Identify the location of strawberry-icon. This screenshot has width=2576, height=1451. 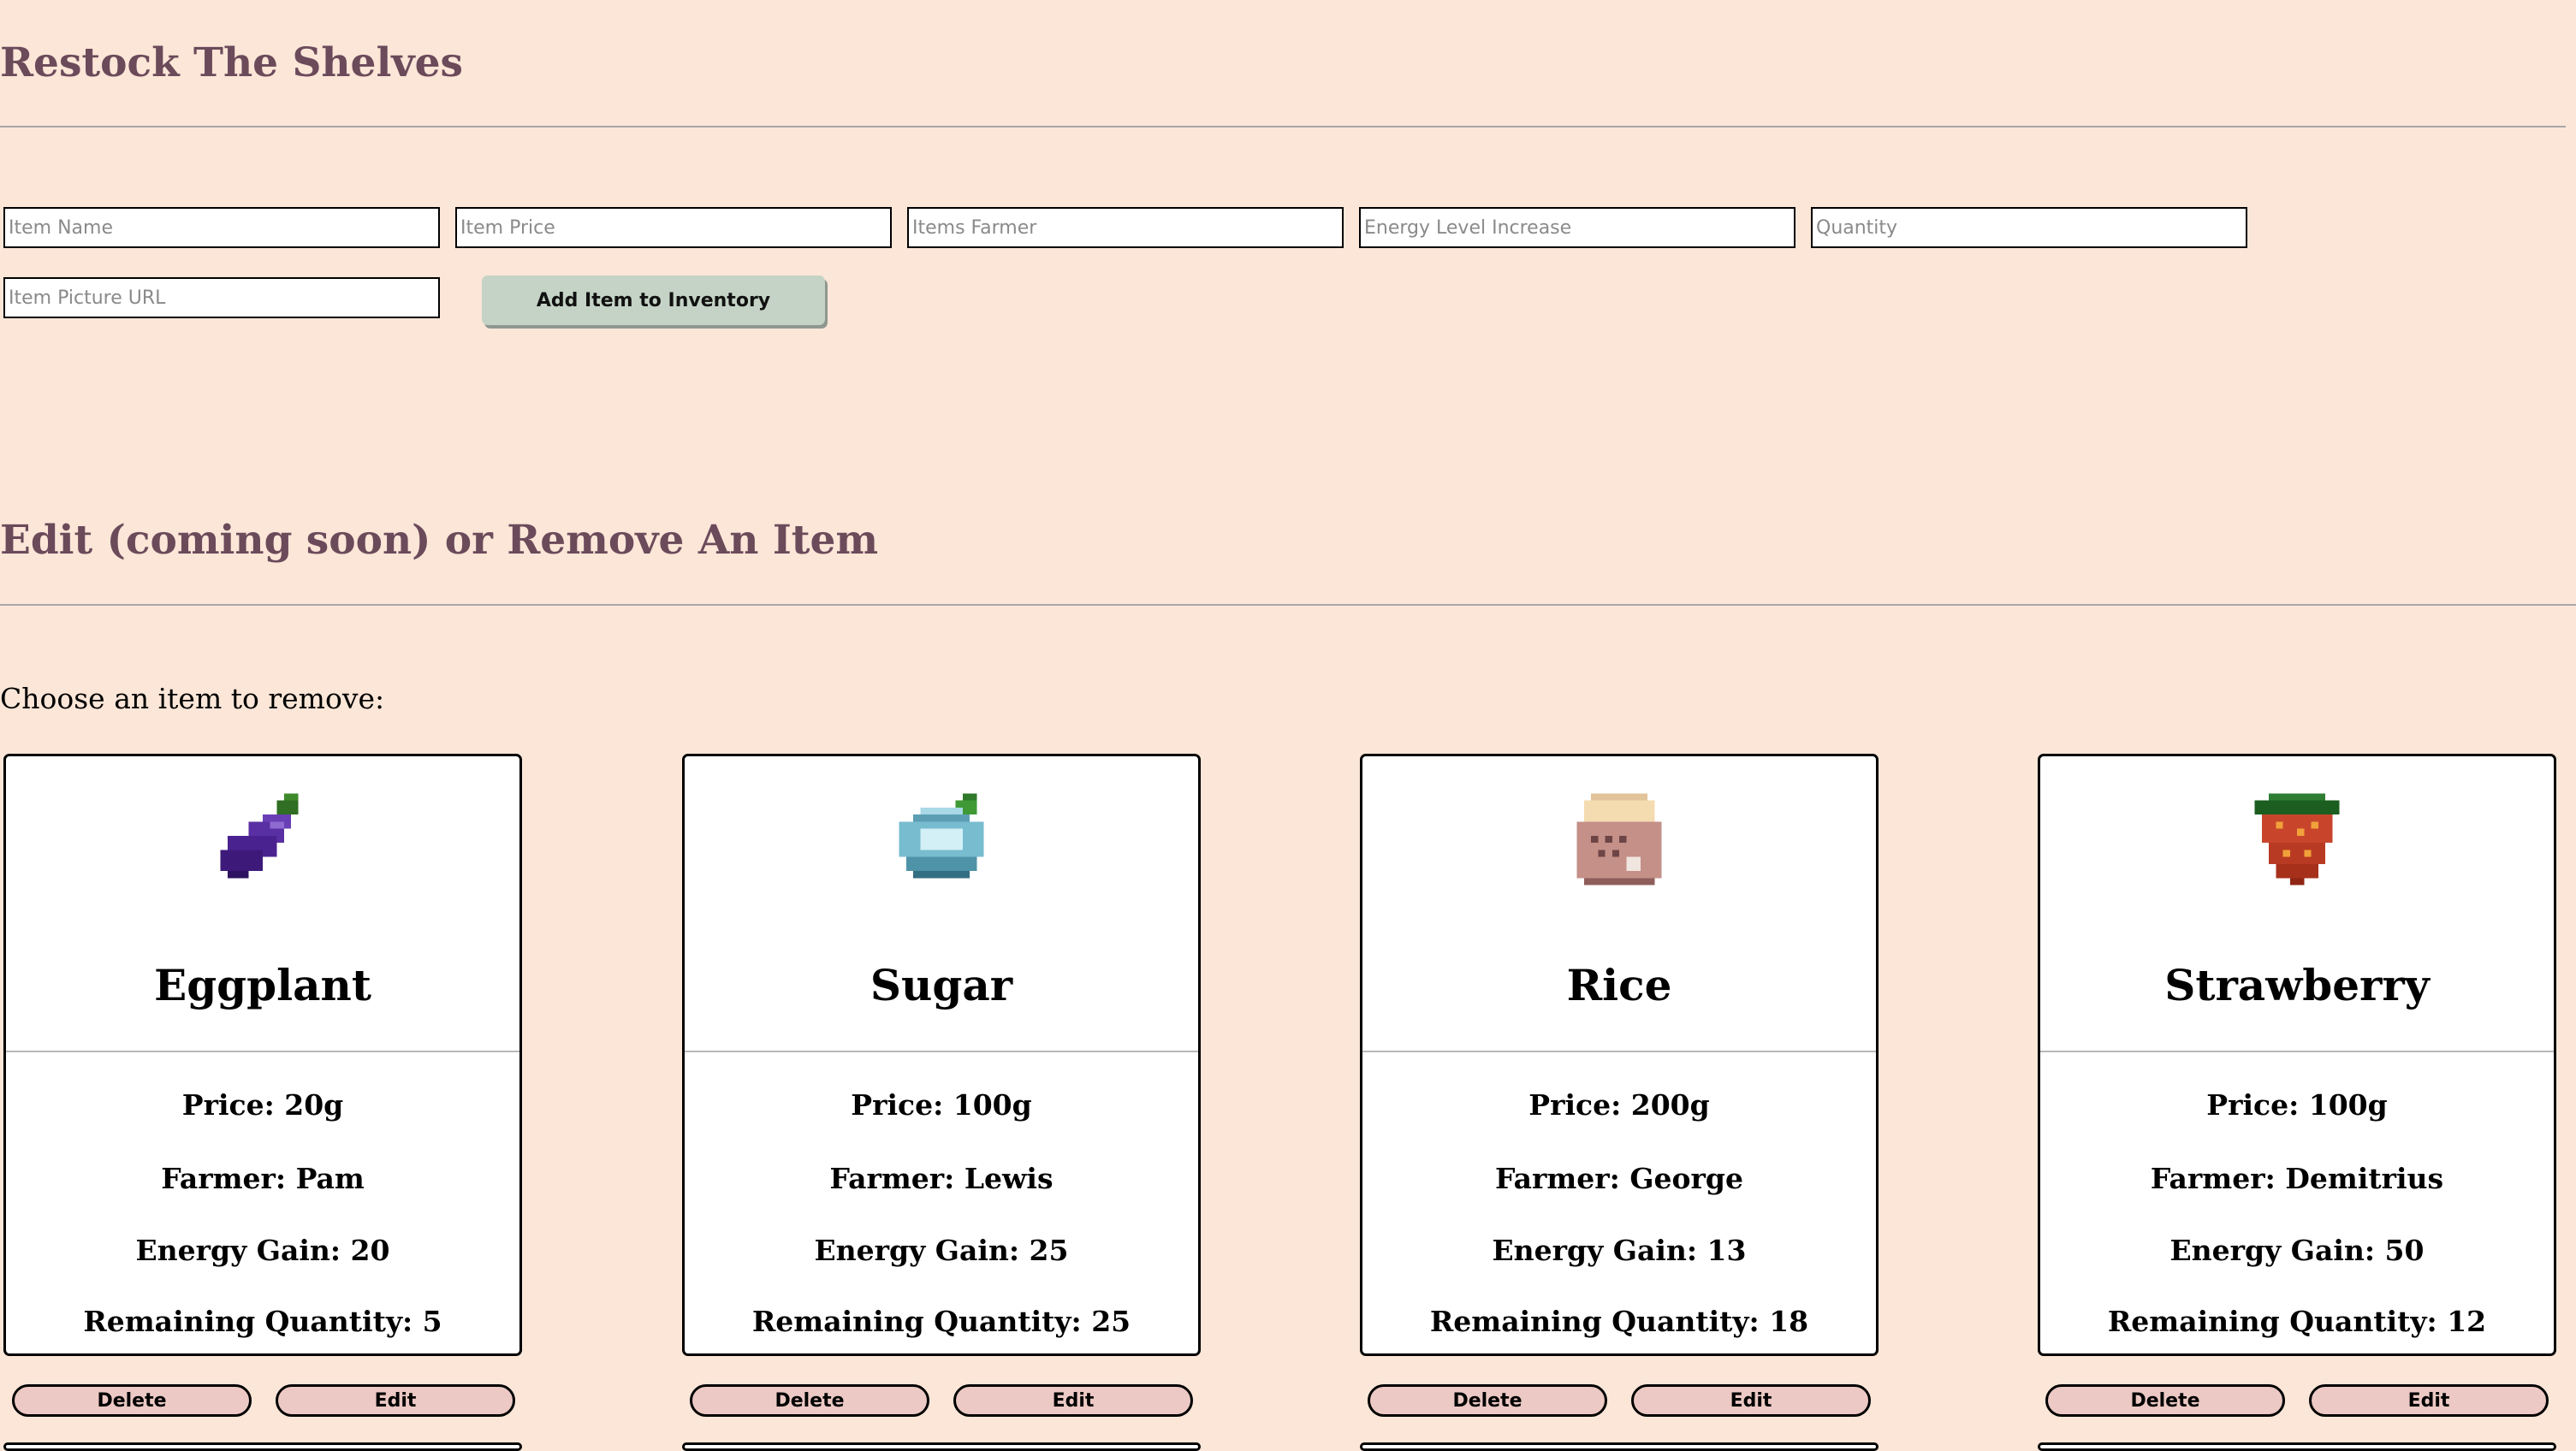
(2297, 839).